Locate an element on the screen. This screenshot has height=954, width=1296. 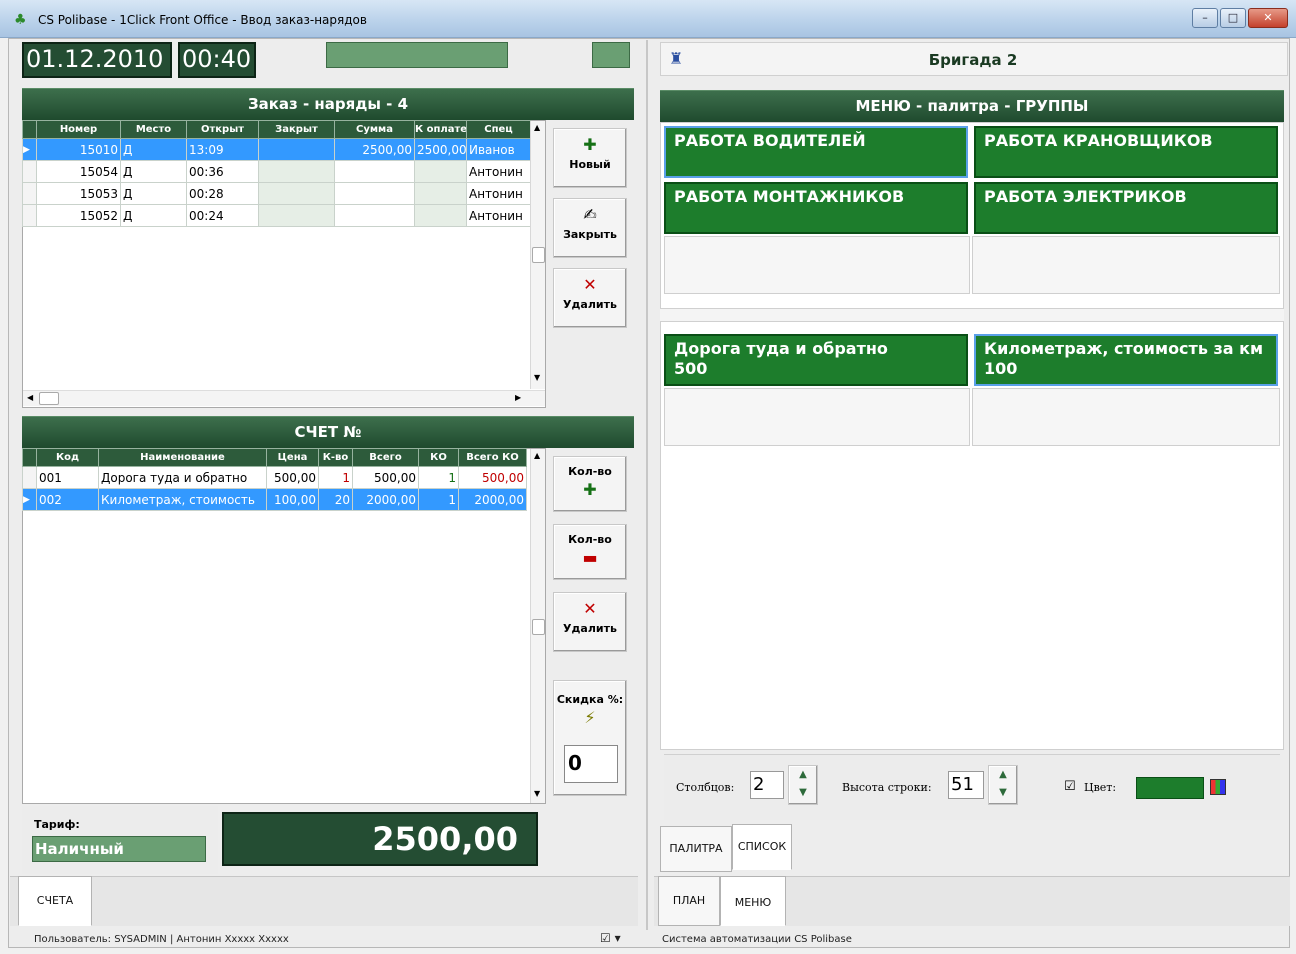
group-tile-crane: РАБОТА КРАНОВЩИКОВ is located at coordinates (1126, 152).